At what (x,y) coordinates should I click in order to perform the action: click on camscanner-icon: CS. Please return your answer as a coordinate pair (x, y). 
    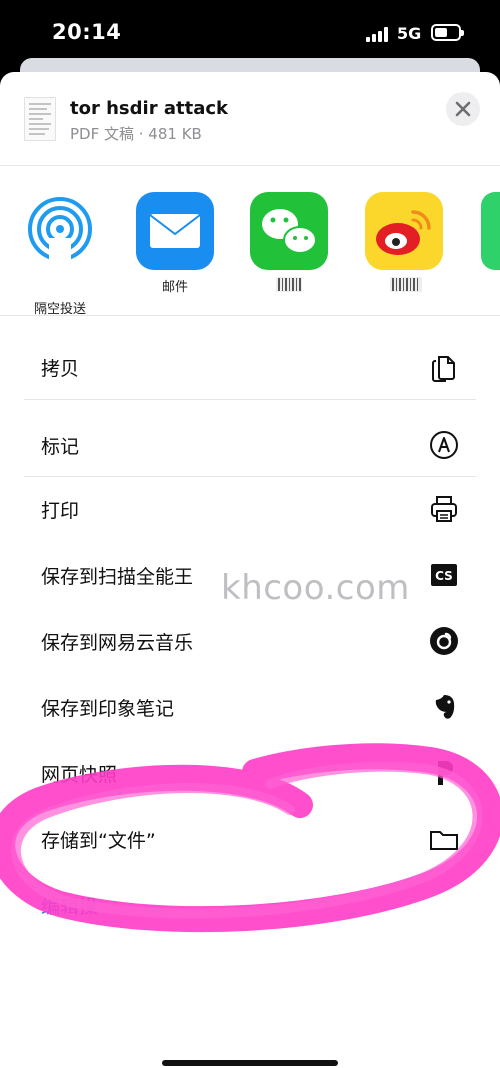
    Looking at the image, I should click on (444, 575).